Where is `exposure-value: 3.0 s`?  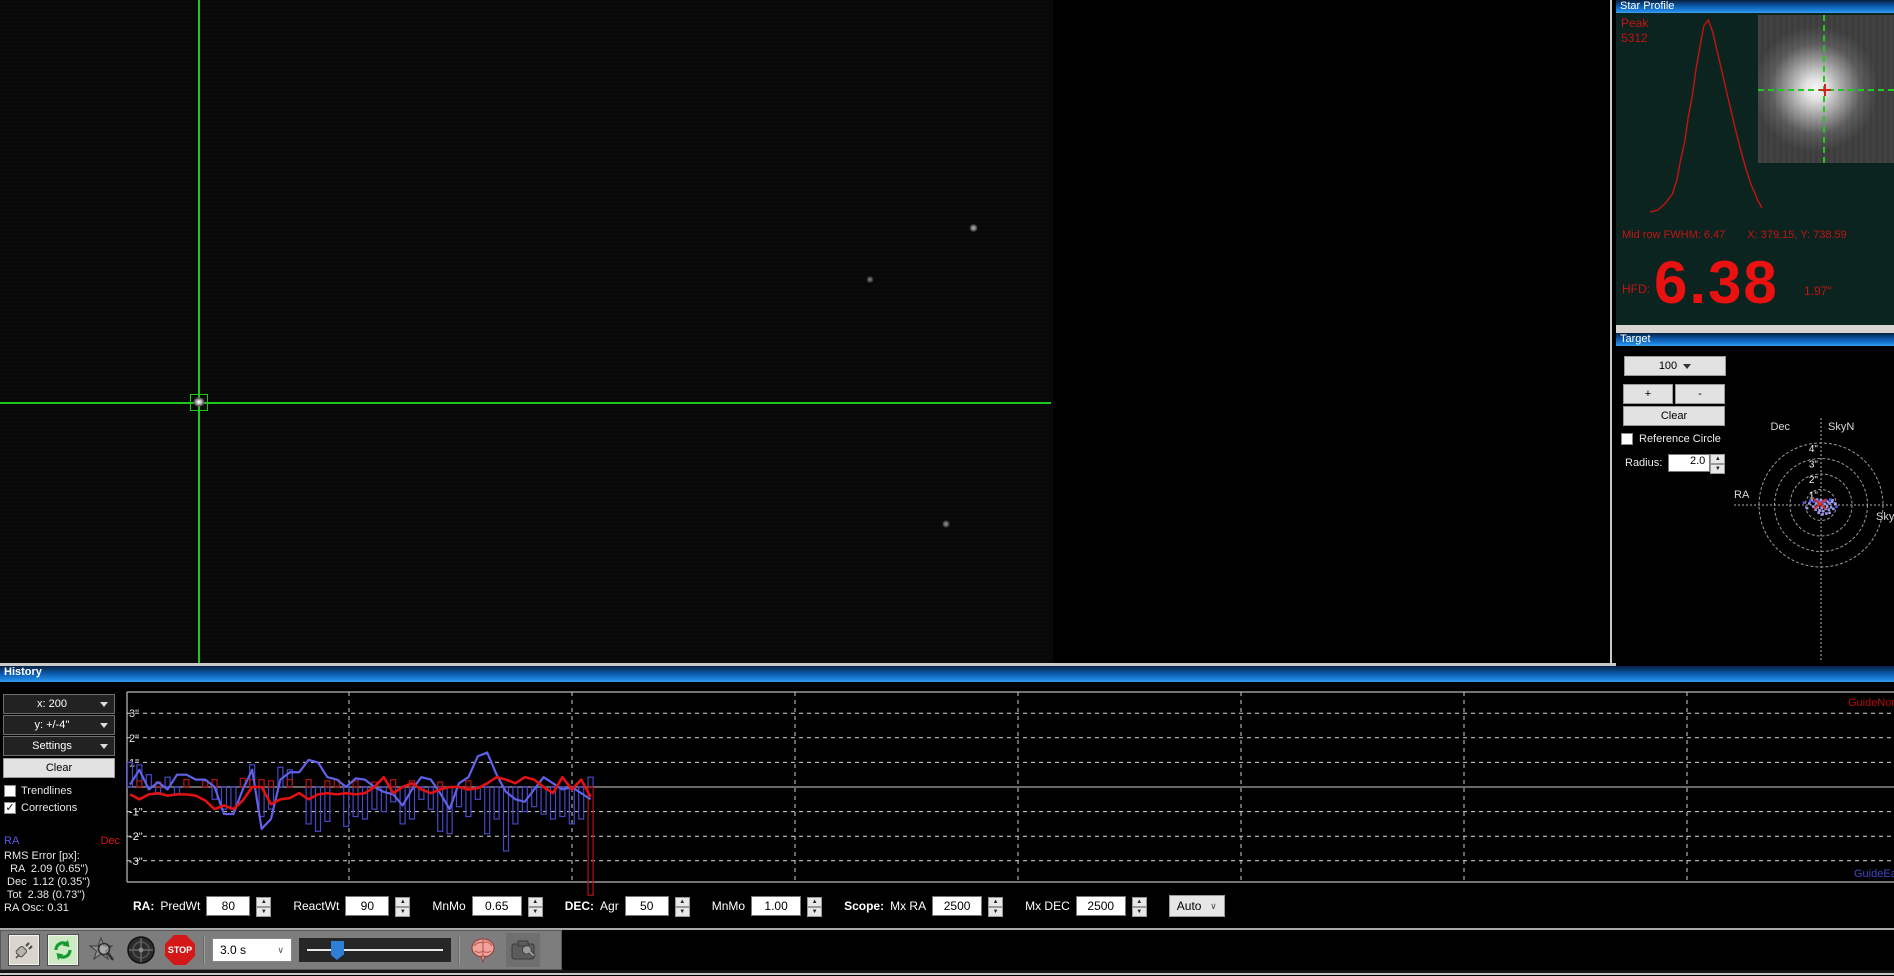 exposure-value: 3.0 s is located at coordinates (233, 950).